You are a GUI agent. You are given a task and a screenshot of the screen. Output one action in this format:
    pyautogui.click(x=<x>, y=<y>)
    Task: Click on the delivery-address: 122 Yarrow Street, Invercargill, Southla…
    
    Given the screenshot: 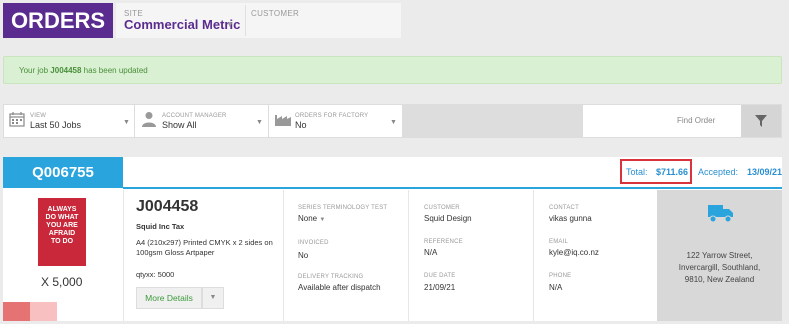 What is the action you would take?
    pyautogui.click(x=719, y=268)
    